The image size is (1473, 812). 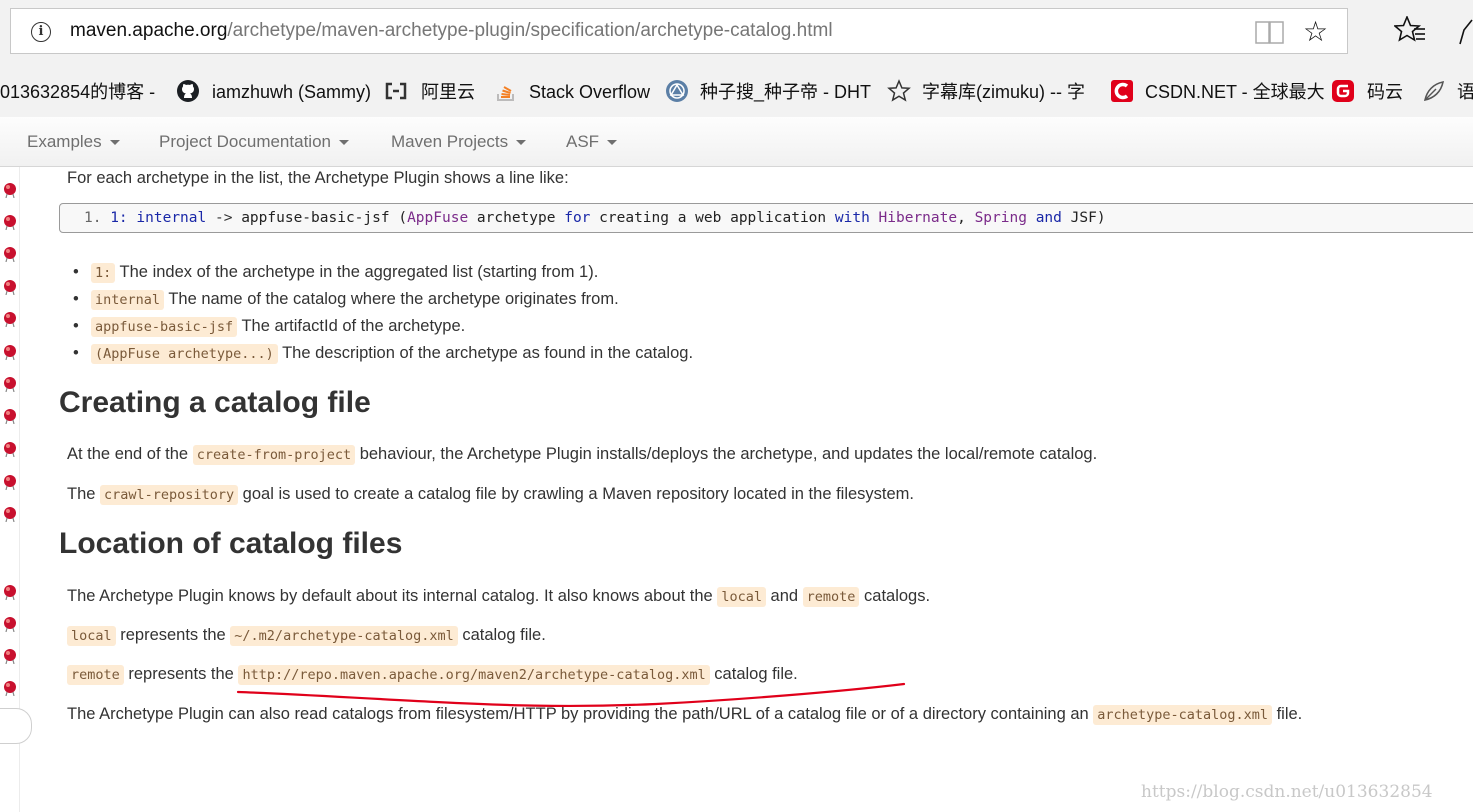 What do you see at coordinates (1465, 92) in the screenshot?
I see `bookmark-more: 语` at bounding box center [1465, 92].